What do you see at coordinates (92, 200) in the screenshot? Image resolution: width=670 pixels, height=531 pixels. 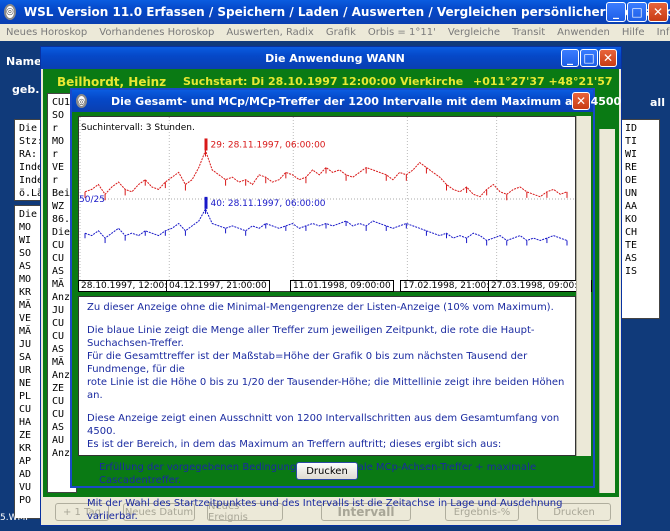 I see `mid-label: 50/25` at bounding box center [92, 200].